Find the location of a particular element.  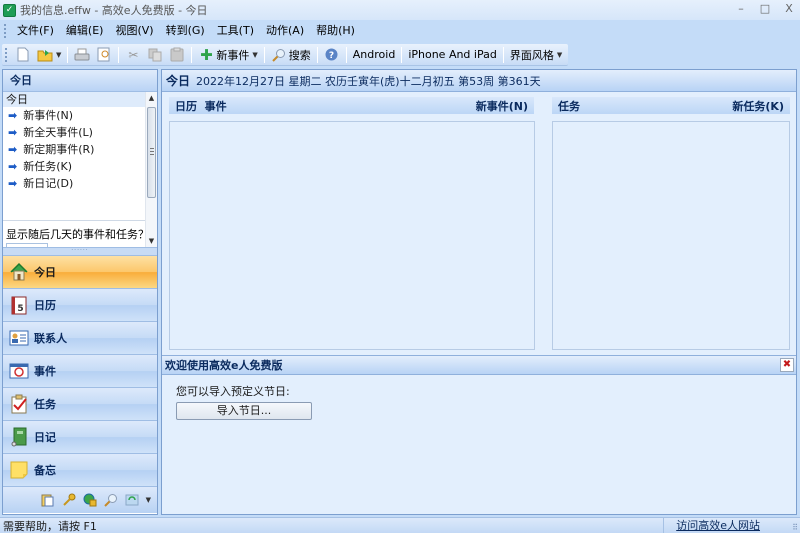

menu-actions: 动作(A) is located at coordinates (285, 31).